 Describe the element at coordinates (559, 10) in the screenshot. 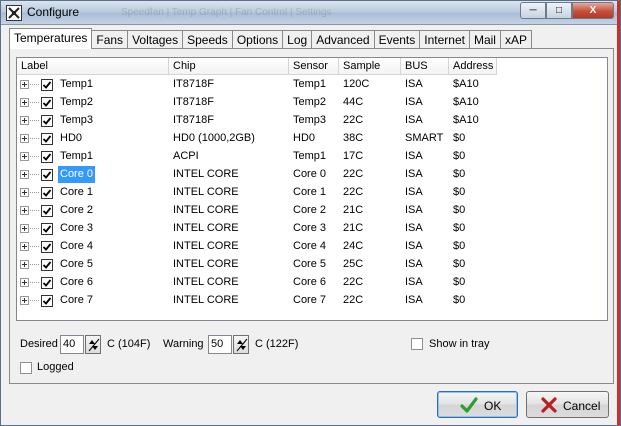

I see `maximize-button: □` at that location.